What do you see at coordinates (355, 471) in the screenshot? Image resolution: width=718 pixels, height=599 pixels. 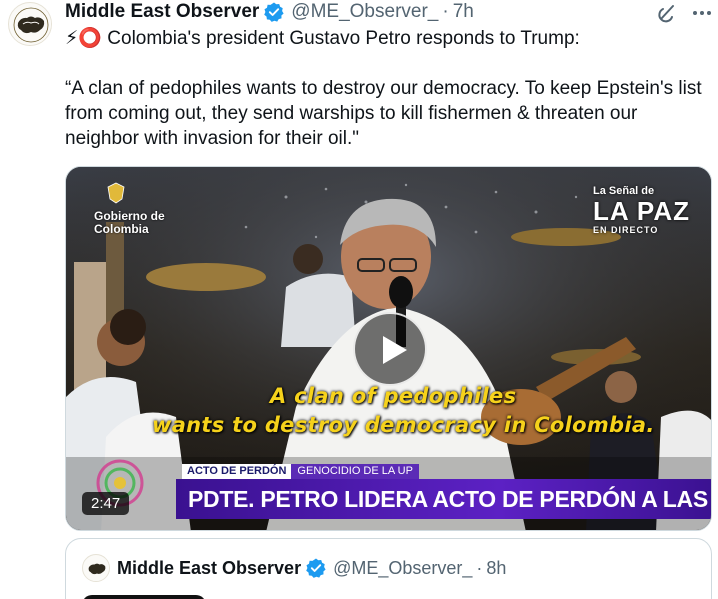 I see `ticker-topic: GENOCIDIO DE LA UP` at bounding box center [355, 471].